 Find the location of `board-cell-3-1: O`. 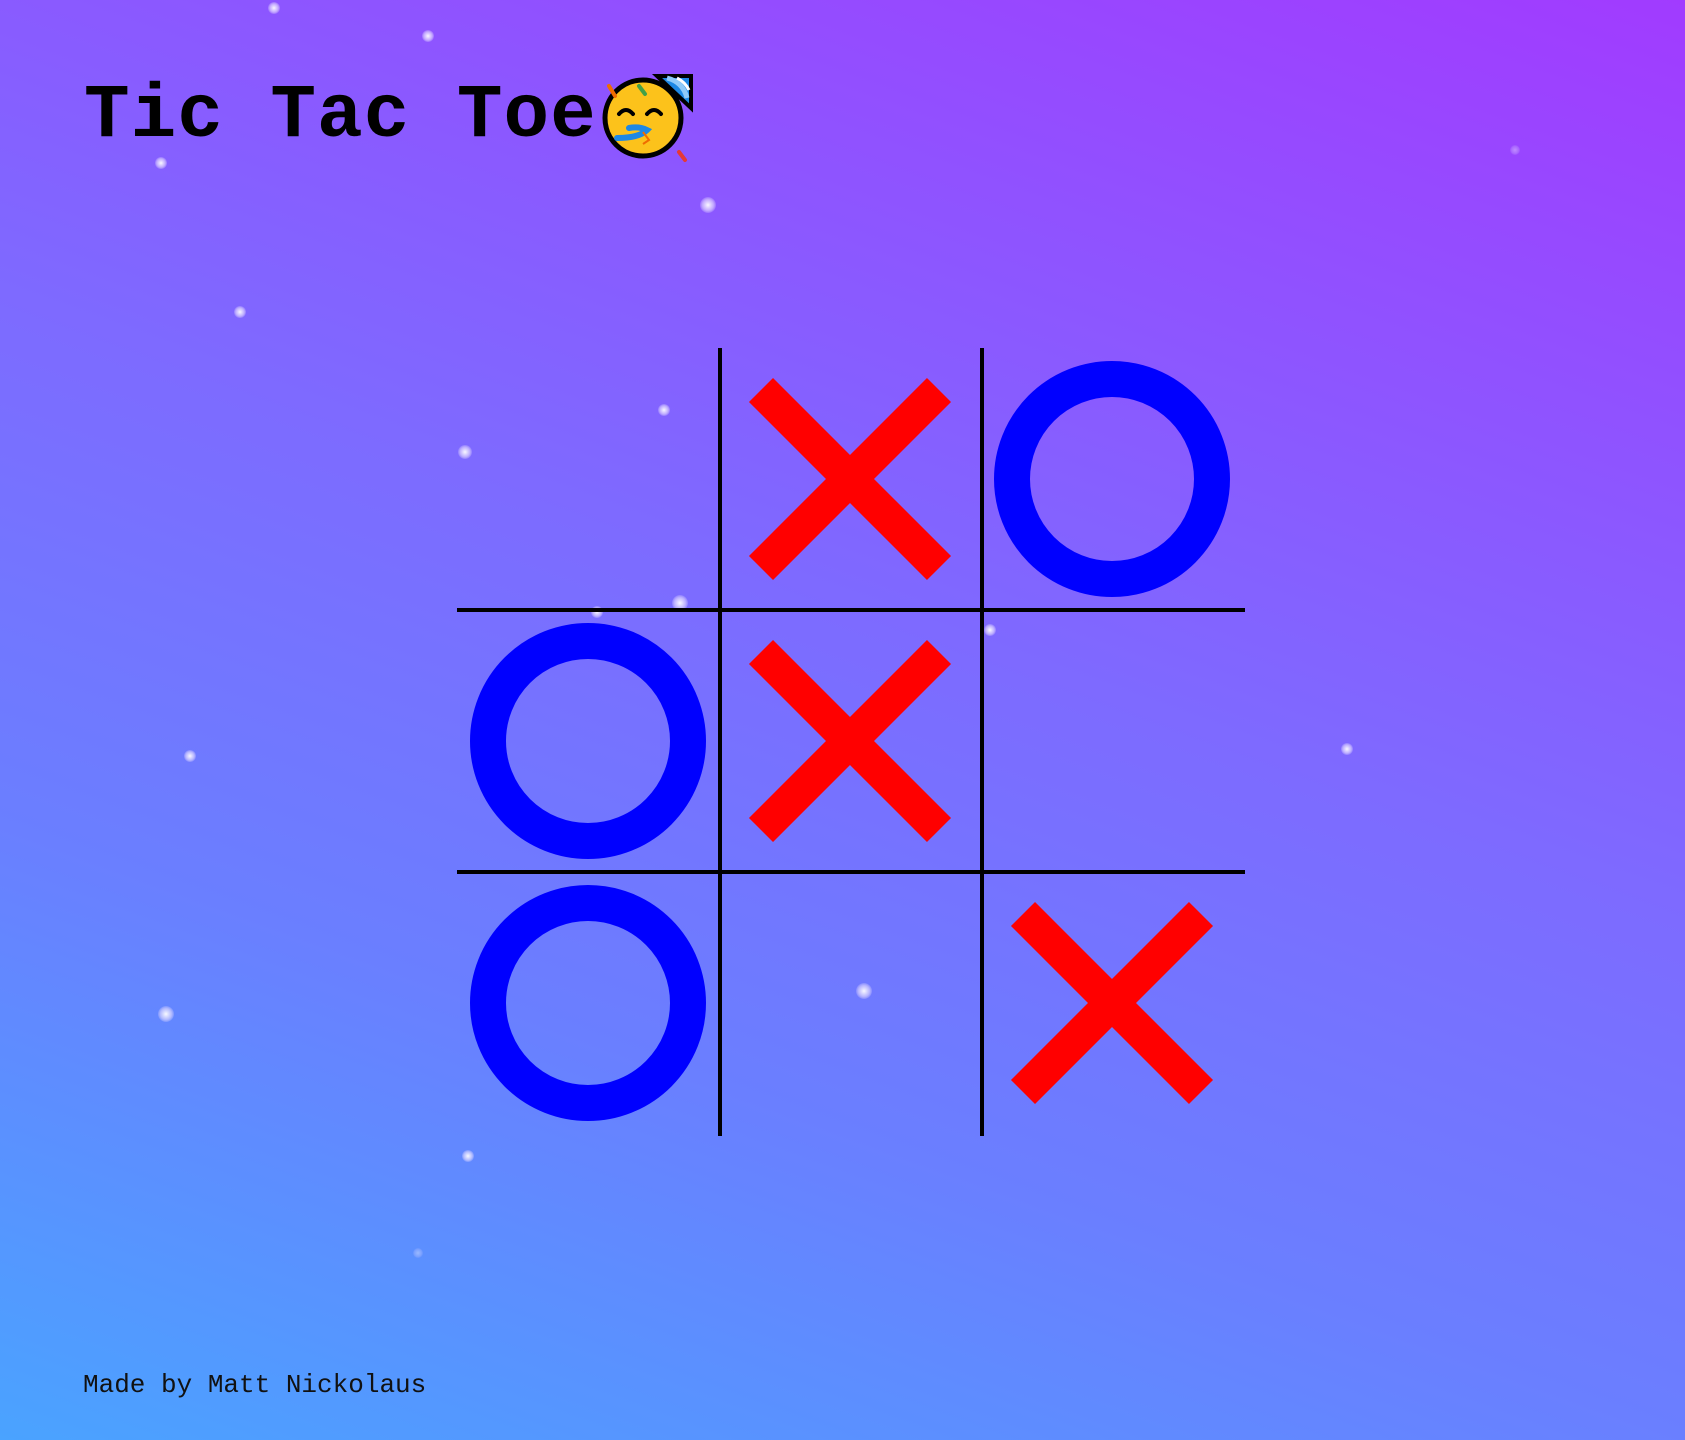

board-cell-3-1: O is located at coordinates (588, 1003).